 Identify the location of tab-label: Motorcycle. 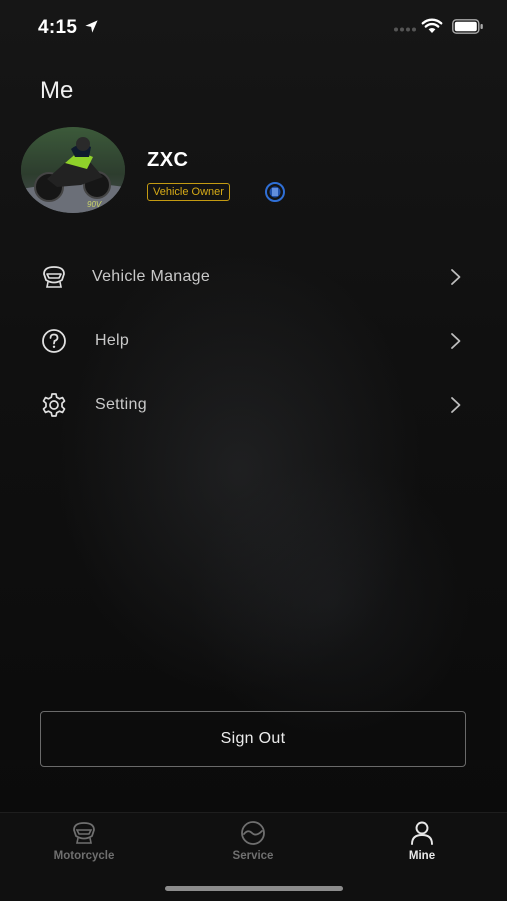
(84, 856).